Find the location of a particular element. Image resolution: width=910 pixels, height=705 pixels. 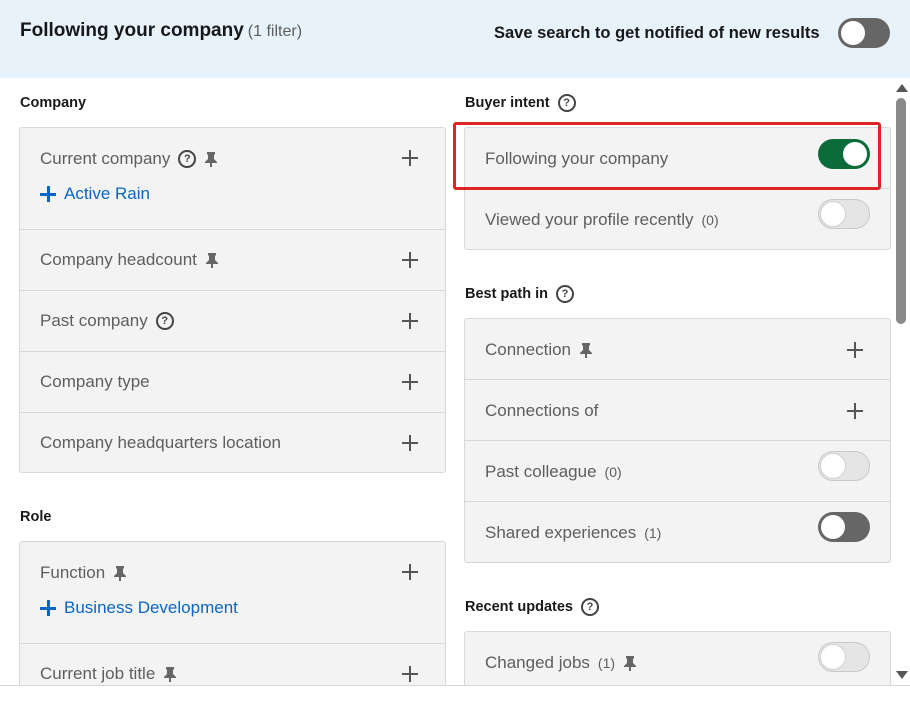

section-buyer-intent: Buyer intent ? is located at coordinates (520, 103).